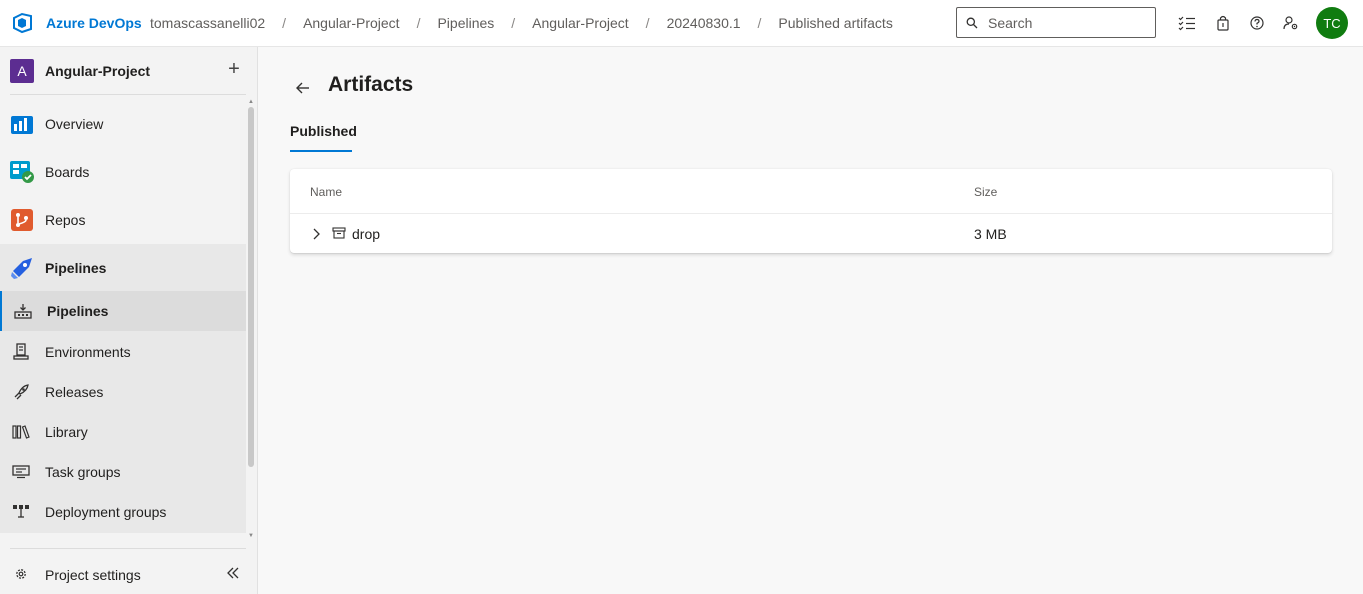 The height and width of the screenshot is (594, 1363). What do you see at coordinates (303, 88) in the screenshot?
I see `back-arrow-icon` at bounding box center [303, 88].